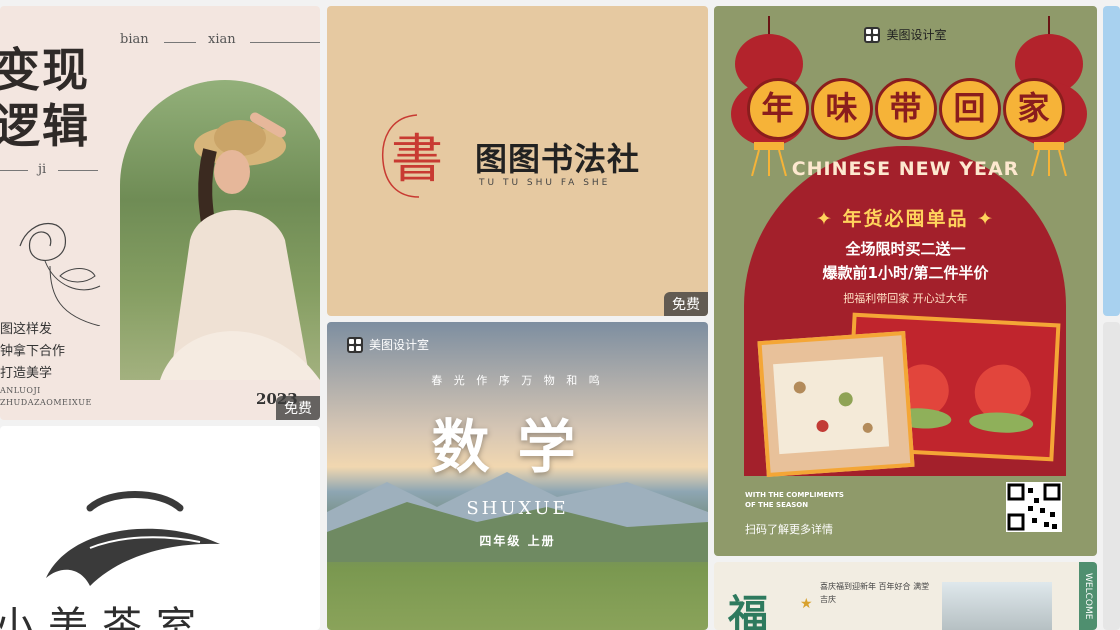  I want to click on fu-building-photo, so click(997, 606).